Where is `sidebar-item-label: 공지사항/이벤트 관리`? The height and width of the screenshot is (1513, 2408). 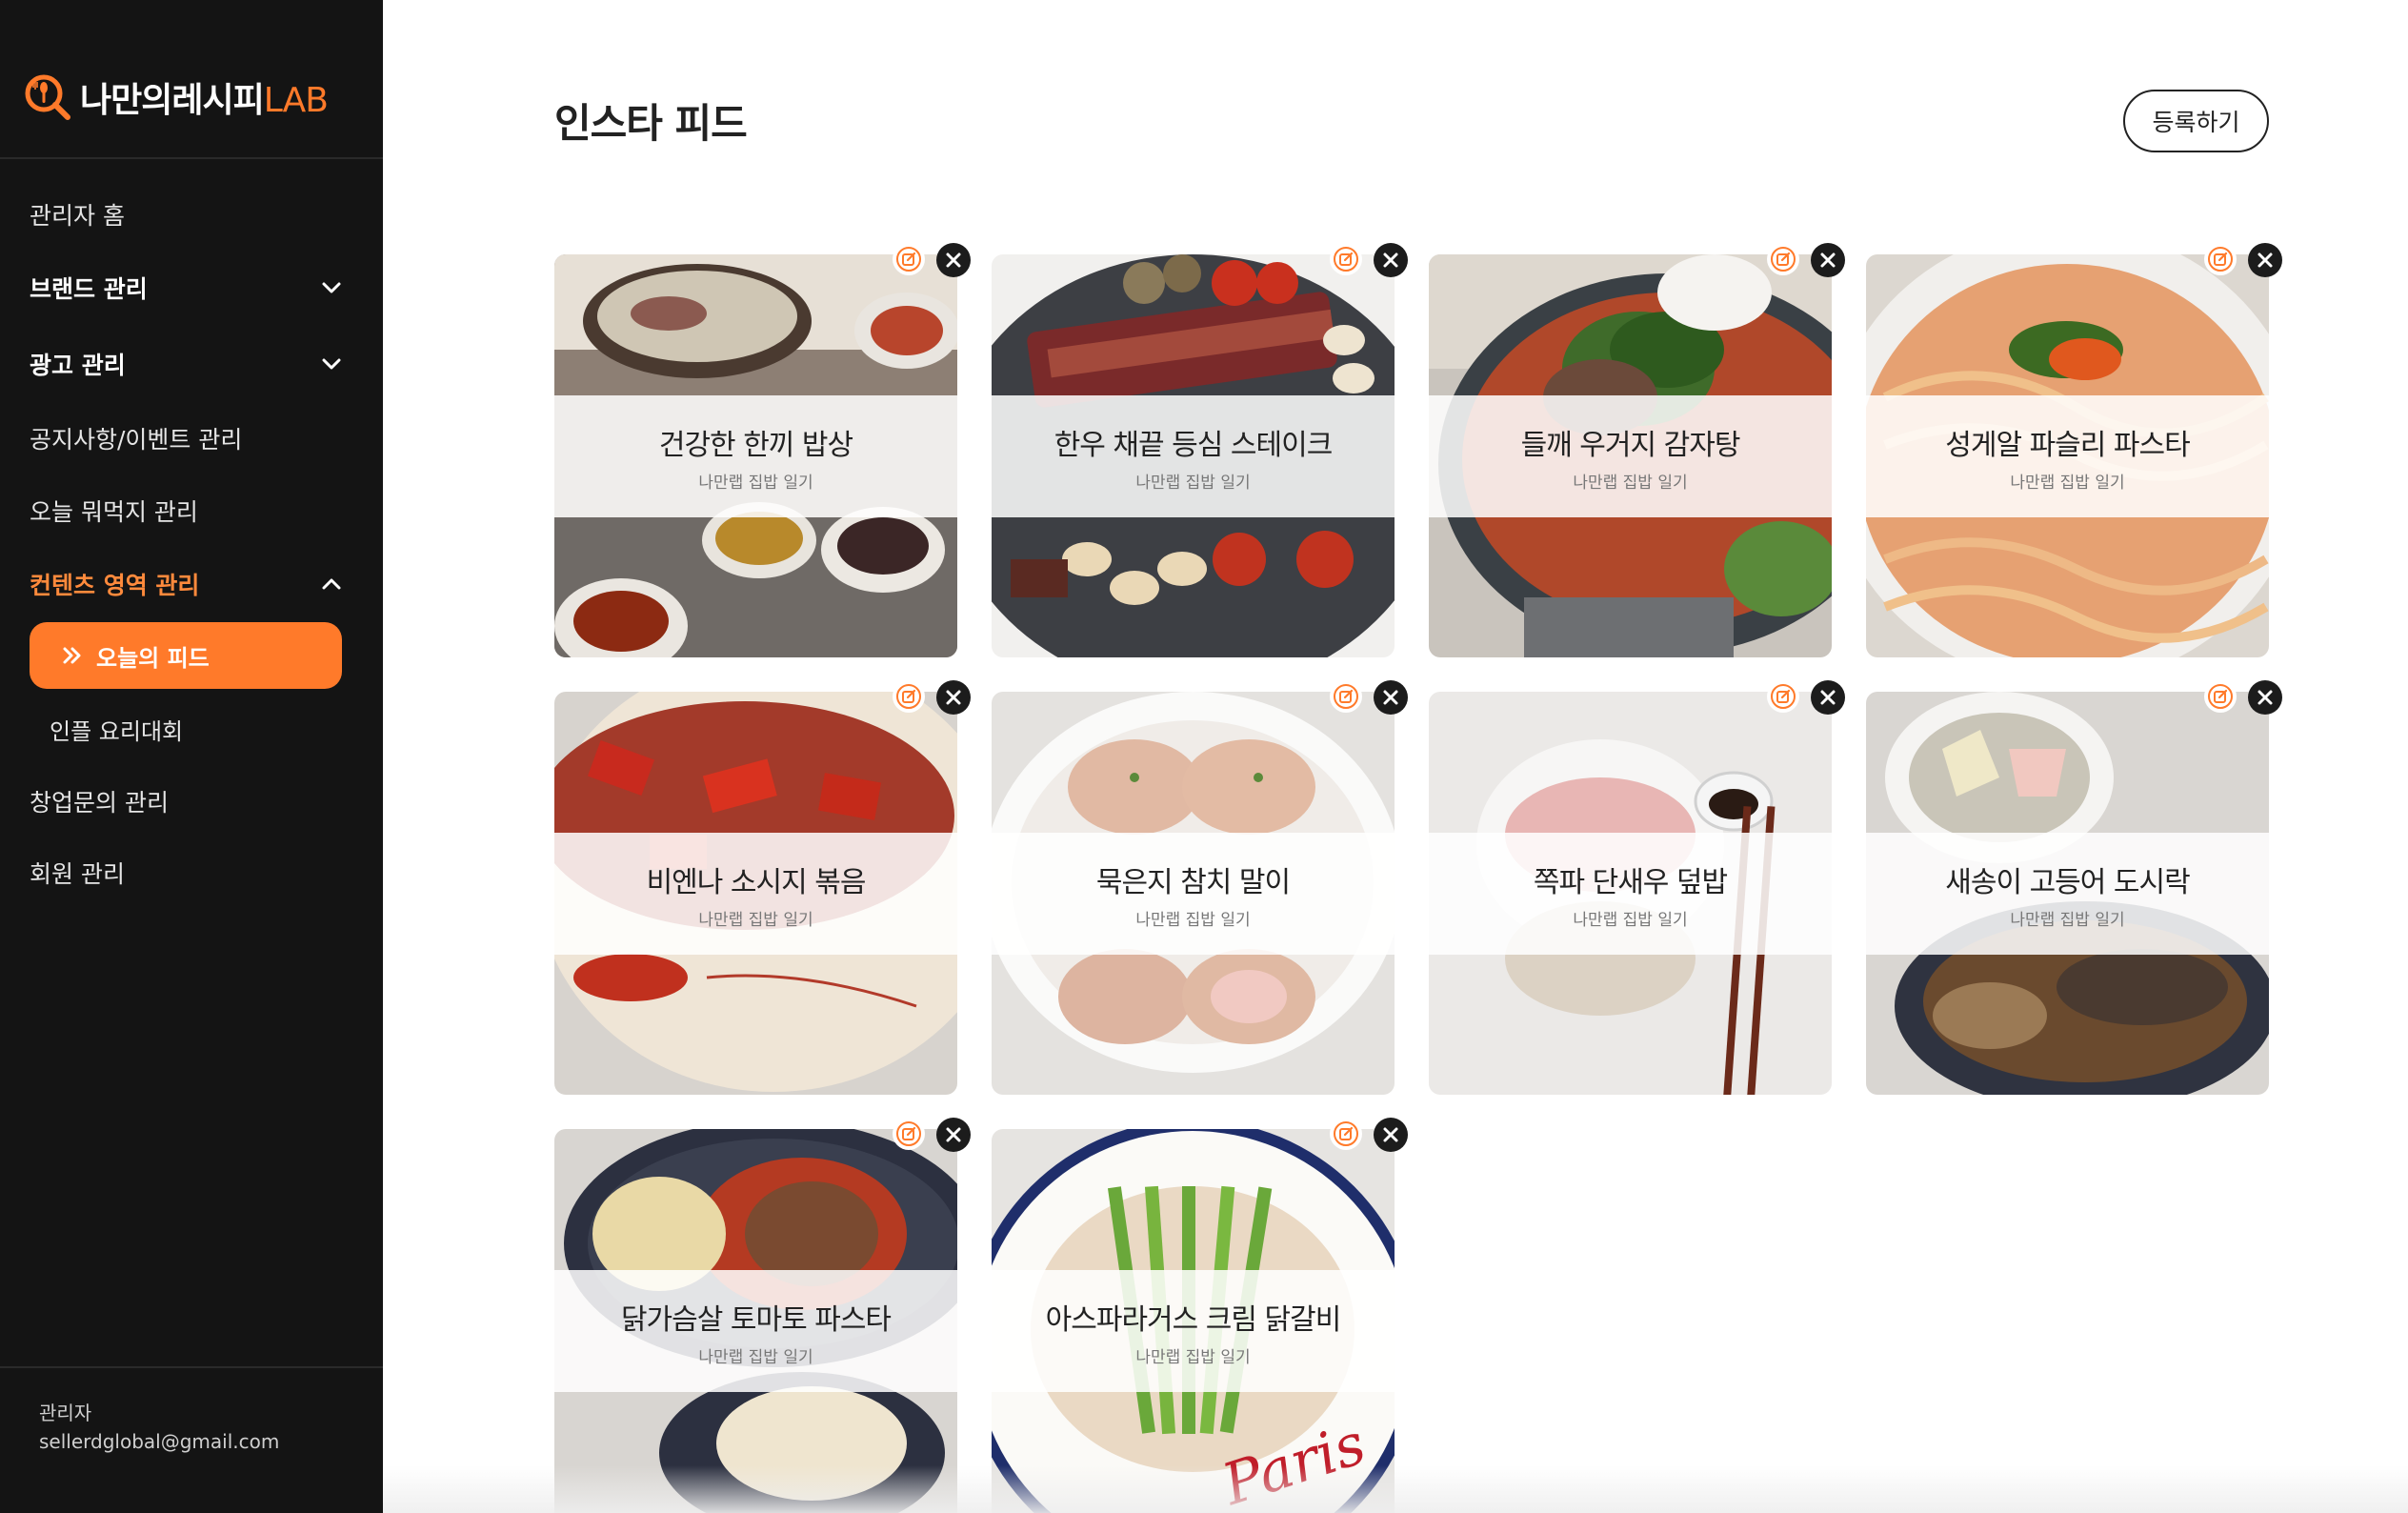
sidebar-item-label: 공지사항/이벤트 관리 is located at coordinates (136, 440).